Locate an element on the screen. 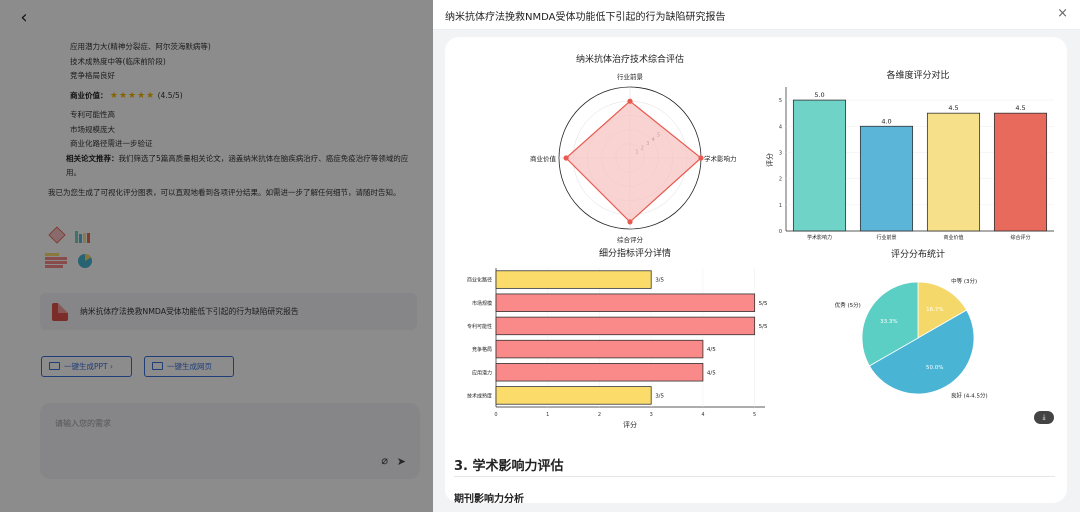 This screenshot has height=512, width=1080. hbar-x-tick-label: 1 is located at coordinates (547, 415).